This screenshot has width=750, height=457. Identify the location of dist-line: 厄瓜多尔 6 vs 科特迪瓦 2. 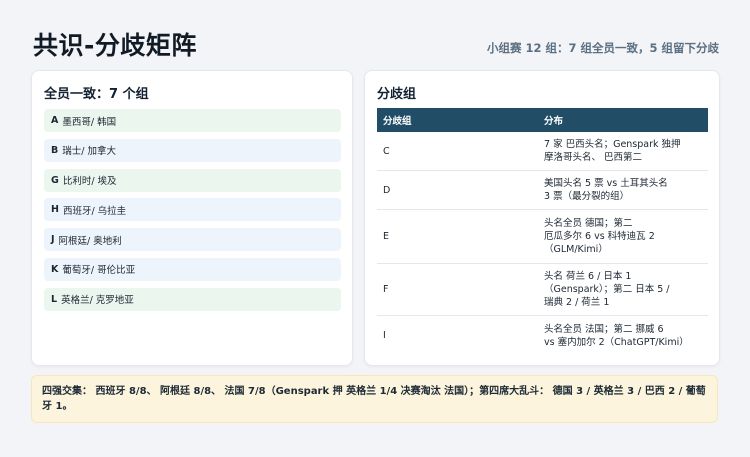
(599, 236).